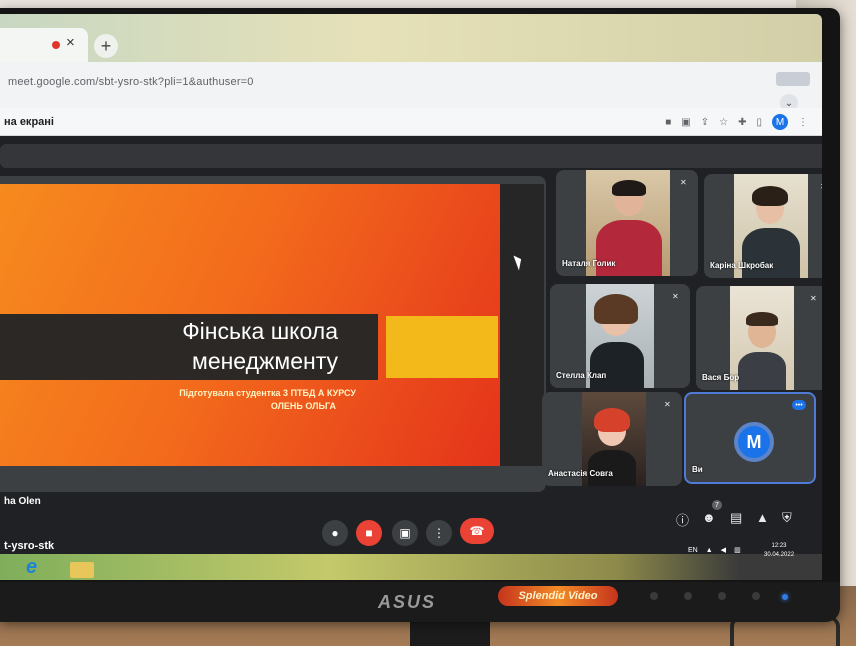  I want to click on activities-button: ▲, so click(762, 517).